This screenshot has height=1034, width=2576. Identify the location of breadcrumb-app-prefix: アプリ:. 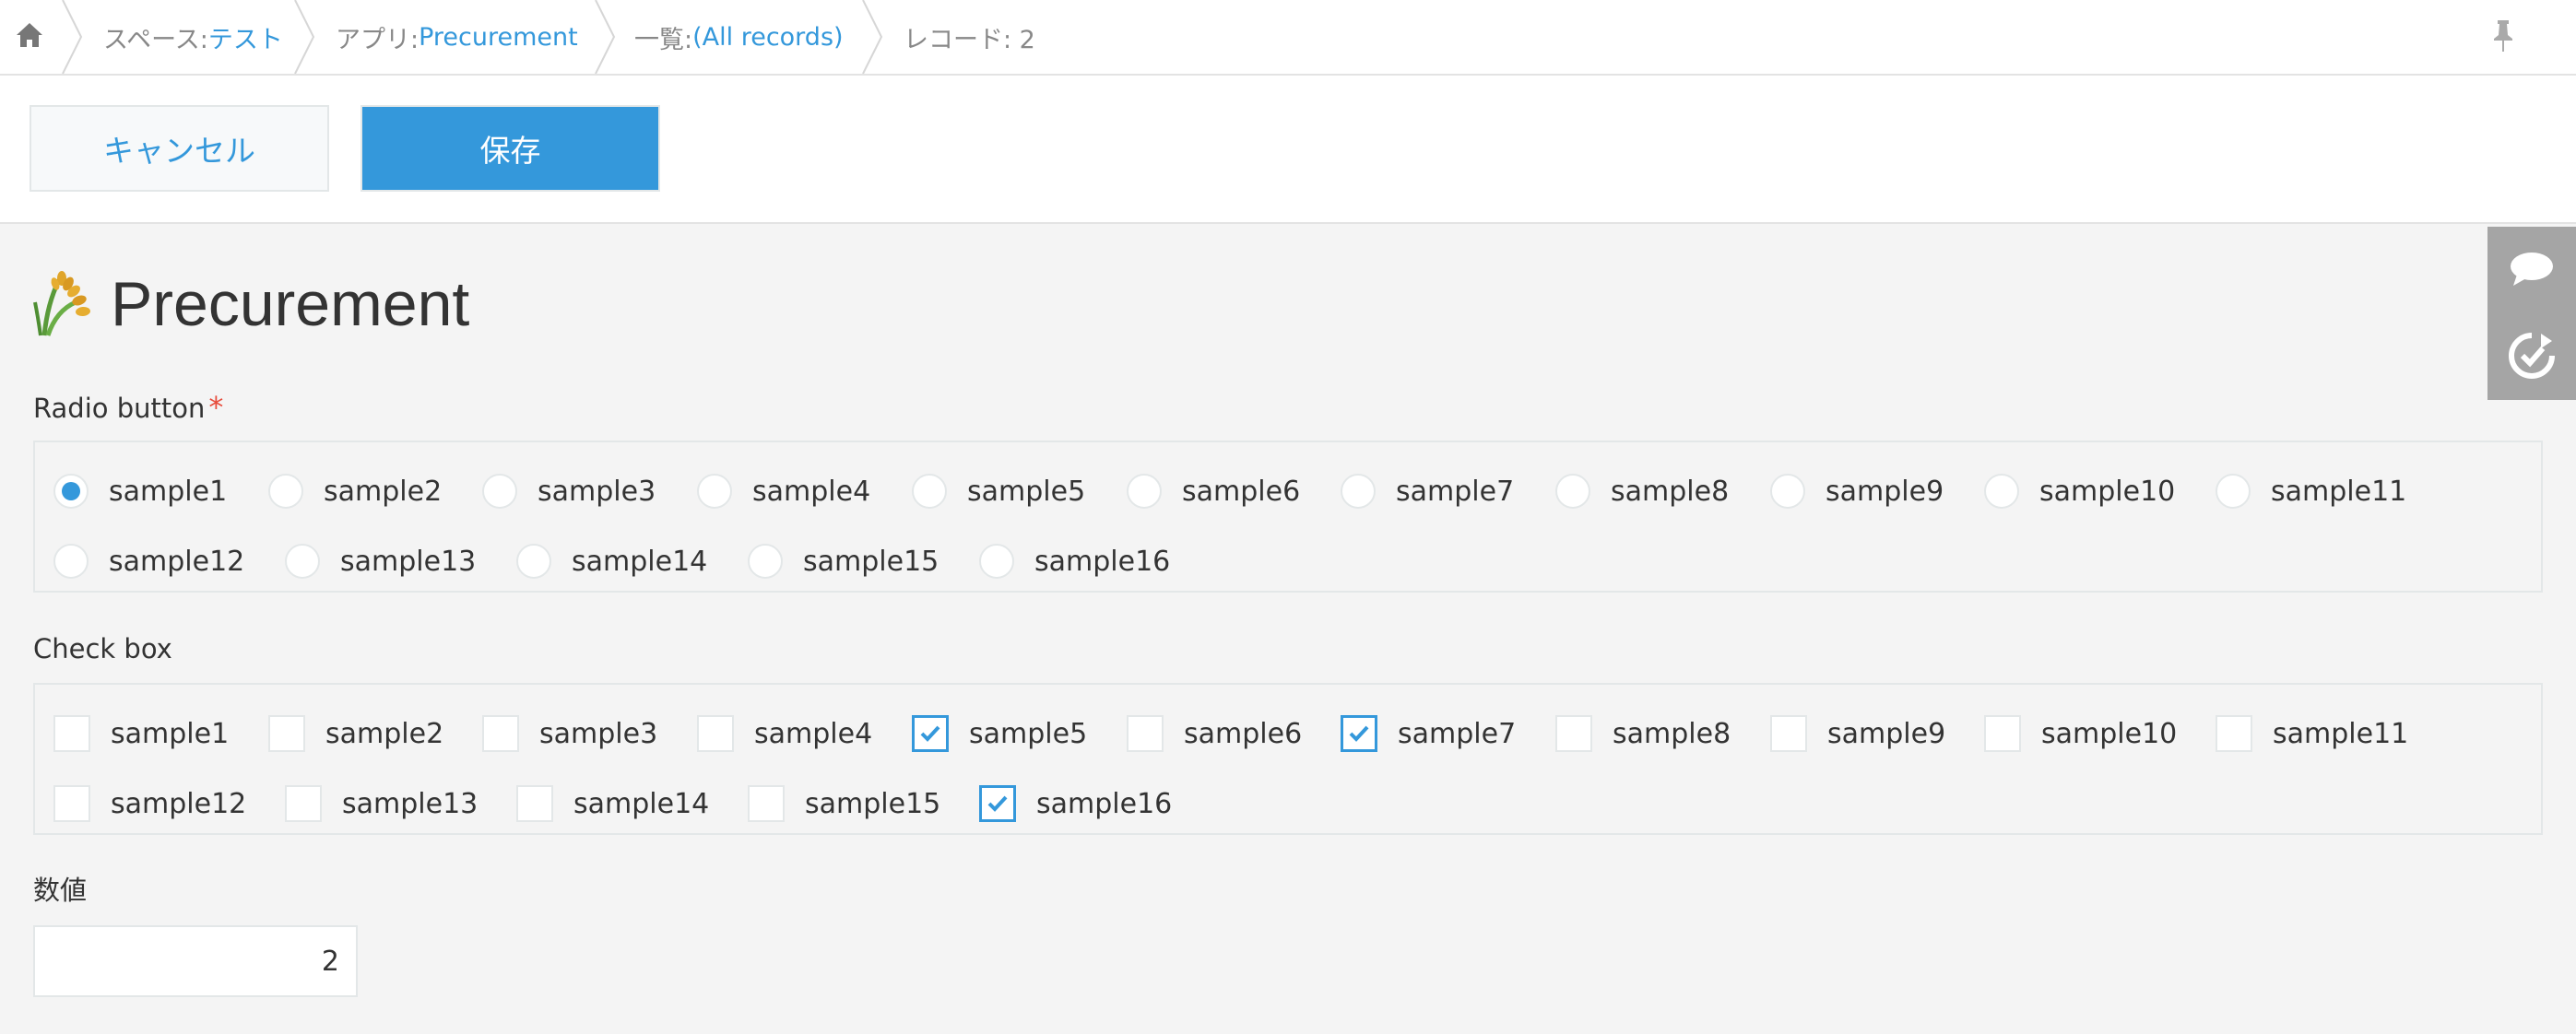
(377, 39).